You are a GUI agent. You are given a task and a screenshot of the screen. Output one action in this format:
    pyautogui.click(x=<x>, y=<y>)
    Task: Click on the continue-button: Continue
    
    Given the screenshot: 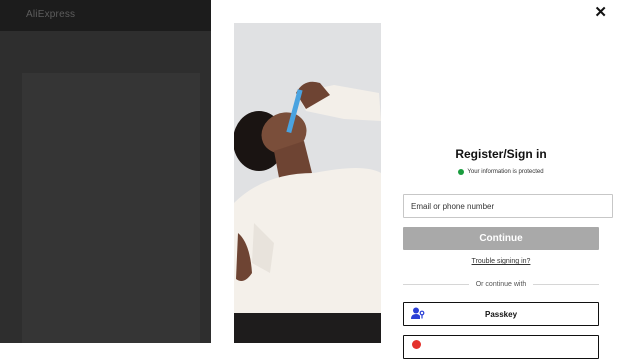 What is the action you would take?
    pyautogui.click(x=501, y=238)
    